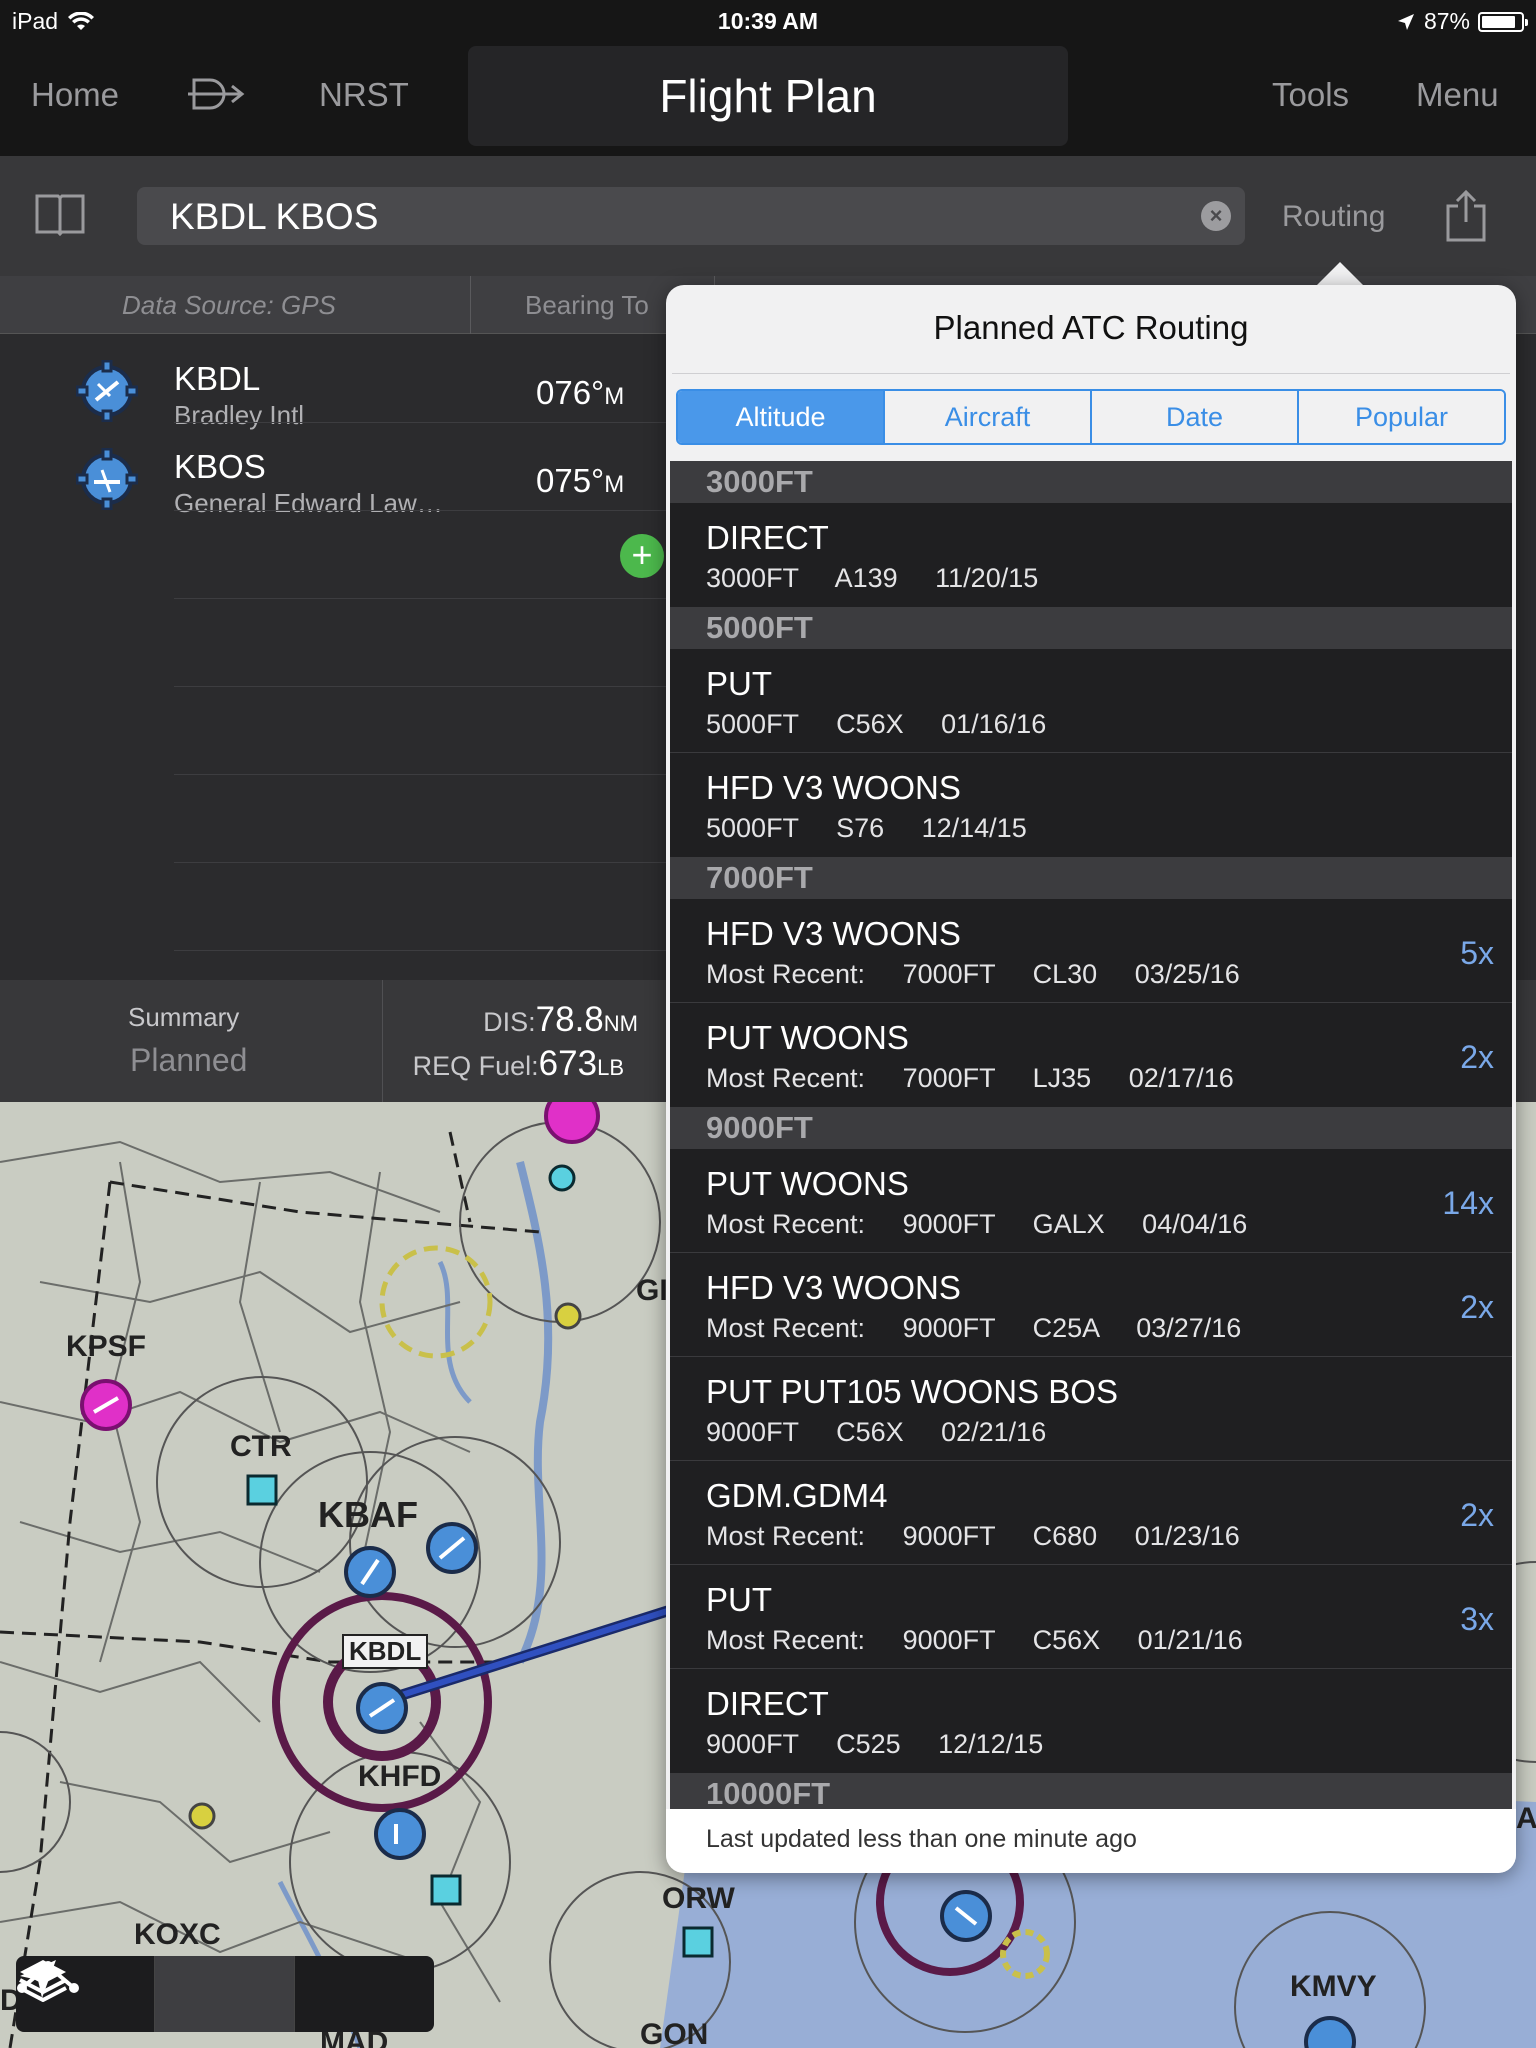  Describe the element at coordinates (560, 1019) in the screenshot. I see `distance-readout: DIS:78.8NM` at that location.